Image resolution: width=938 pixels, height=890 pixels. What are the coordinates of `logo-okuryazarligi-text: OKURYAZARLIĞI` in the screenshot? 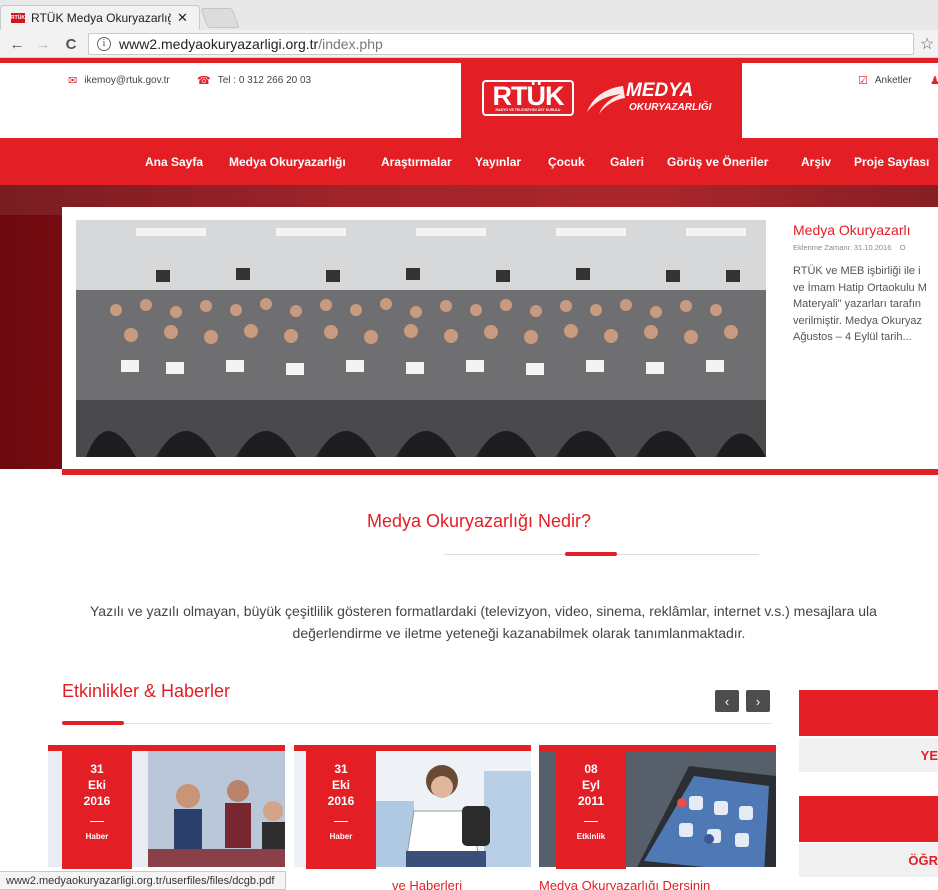 It's located at (670, 107).